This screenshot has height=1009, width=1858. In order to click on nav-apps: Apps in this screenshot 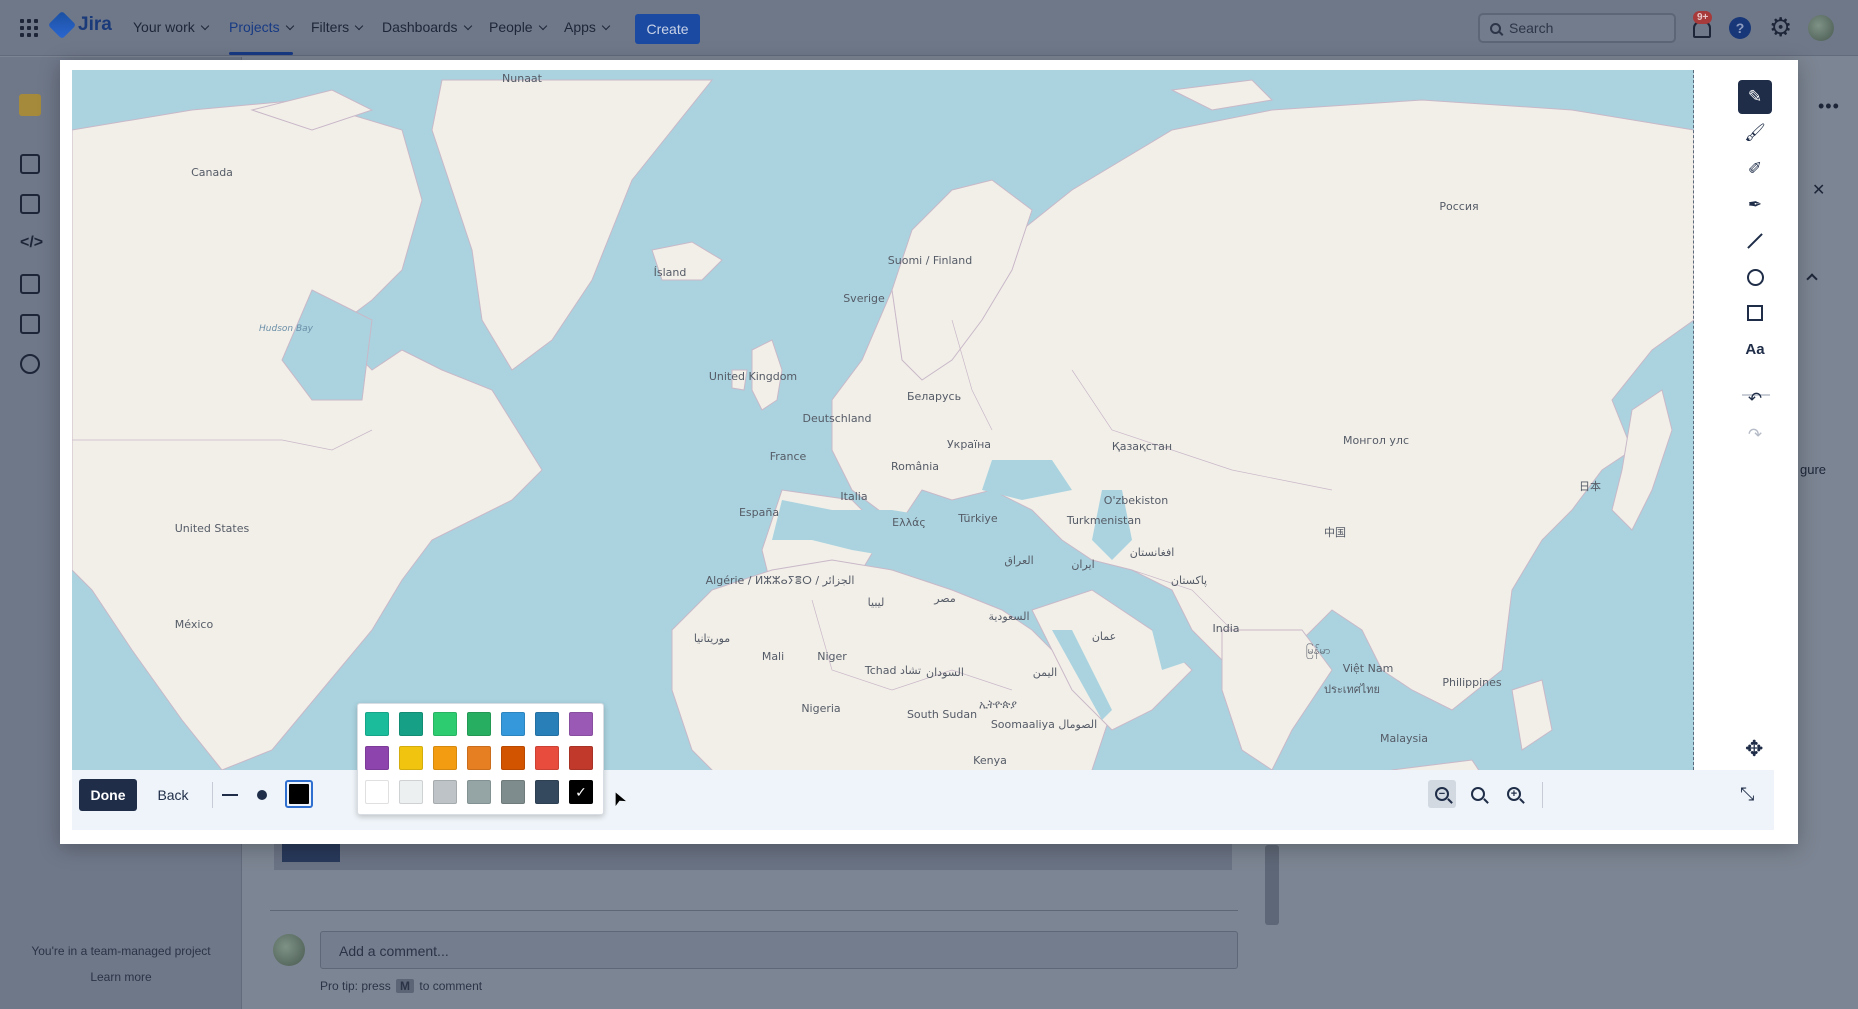, I will do `click(587, 27)`.